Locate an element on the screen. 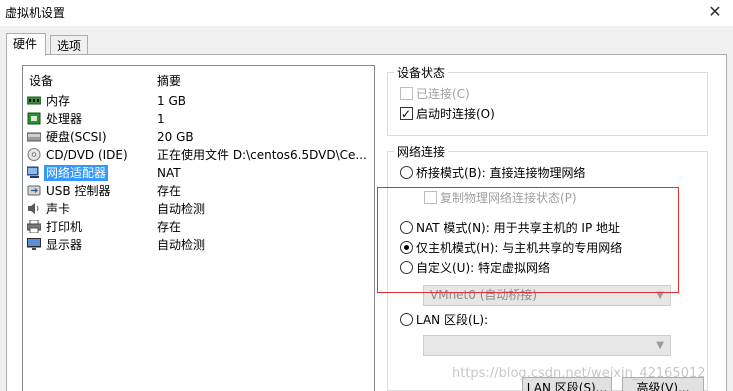 This screenshot has height=391, width=733. display-icon is located at coordinates (34, 244).